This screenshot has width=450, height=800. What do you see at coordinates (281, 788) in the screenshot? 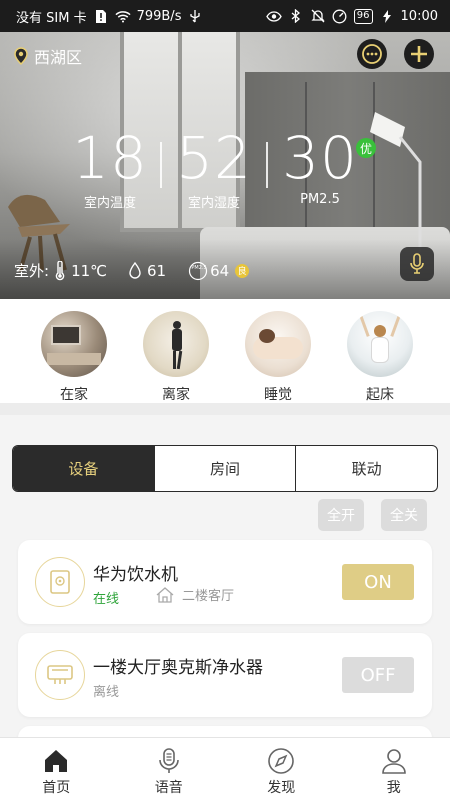
I see `nav-label: 发现` at bounding box center [281, 788].